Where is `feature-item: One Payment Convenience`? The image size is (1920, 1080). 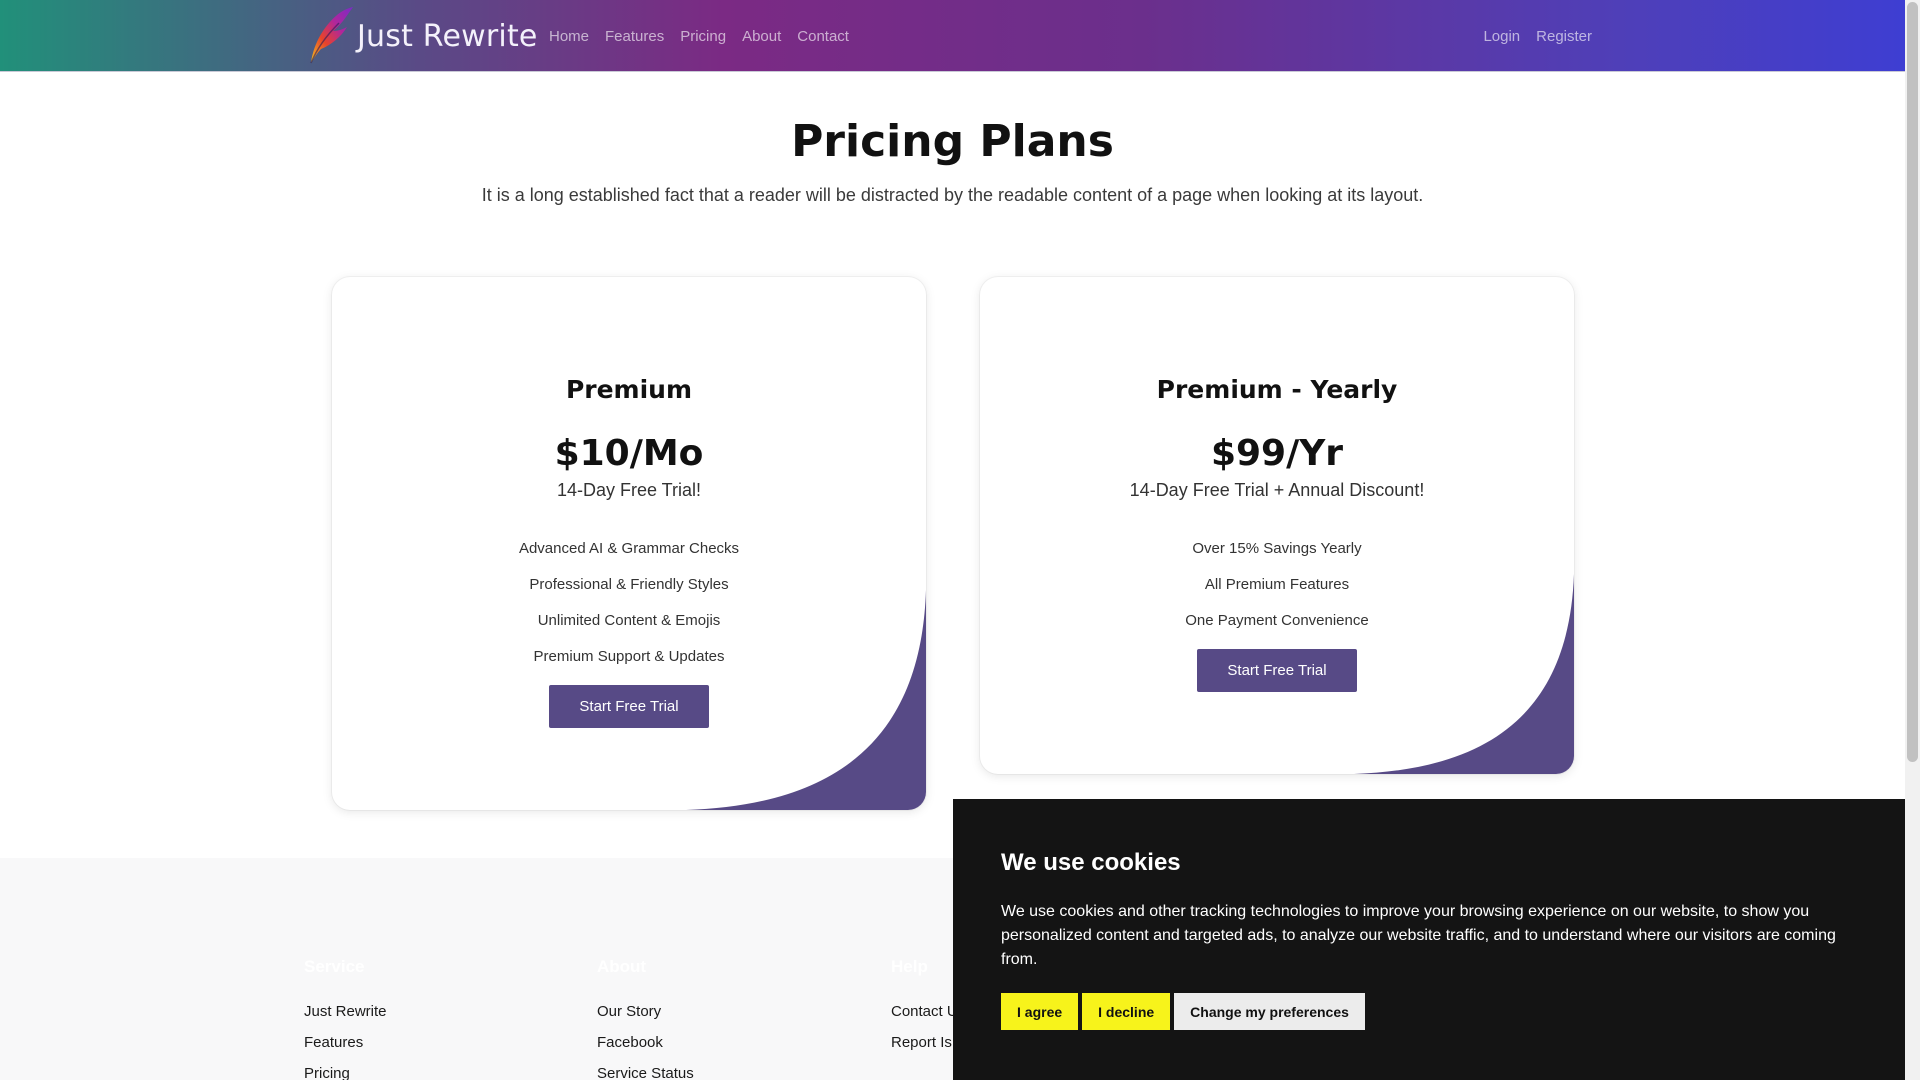
feature-item: One Payment Convenience is located at coordinates (1277, 620).